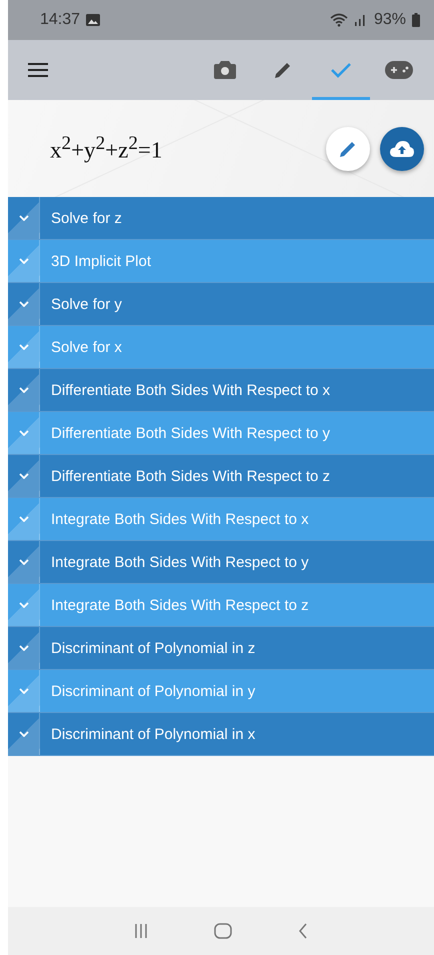 This screenshot has width=434, height=955. I want to click on edit-button, so click(348, 148).